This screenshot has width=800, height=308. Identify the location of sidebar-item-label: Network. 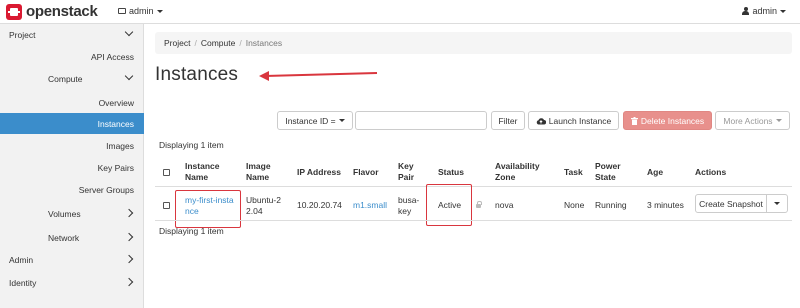
(64, 237).